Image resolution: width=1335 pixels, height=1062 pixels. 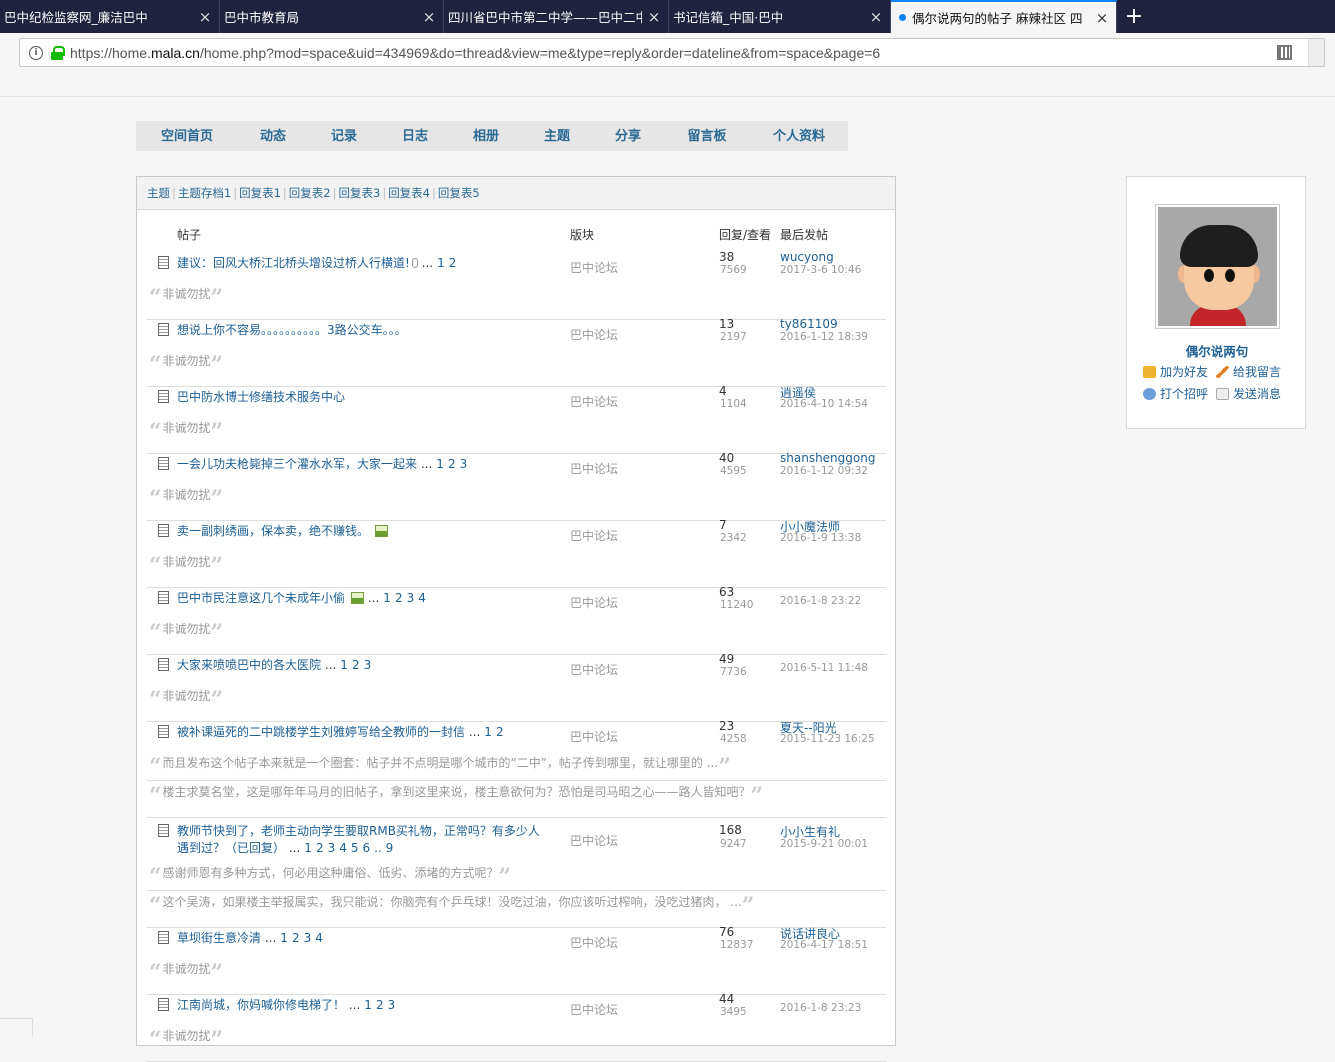 What do you see at coordinates (204, 193) in the screenshot?
I see `subnav-item-1: 主题存档1` at bounding box center [204, 193].